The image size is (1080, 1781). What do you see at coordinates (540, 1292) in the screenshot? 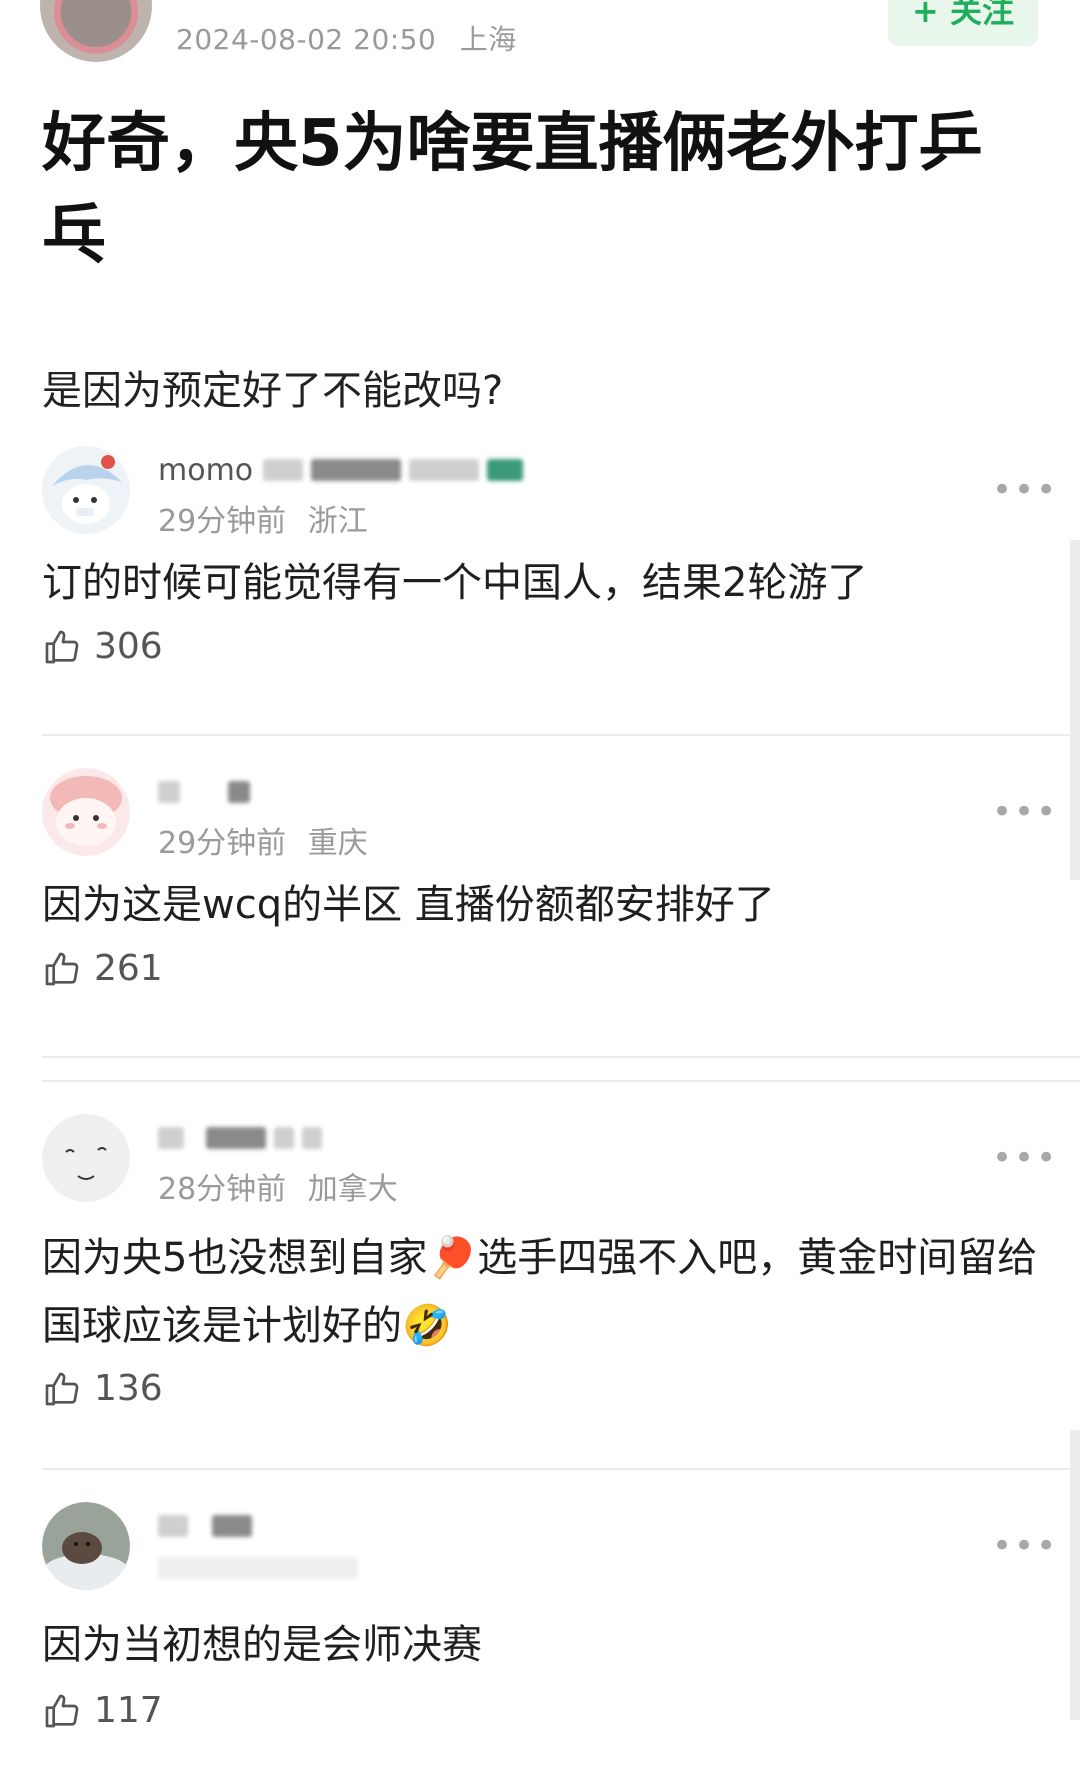
I see `comment-text: 因为央5也没想到自家🏓选手四强不入吧，黄金时间留给国球应该是计划好的🤣` at bounding box center [540, 1292].